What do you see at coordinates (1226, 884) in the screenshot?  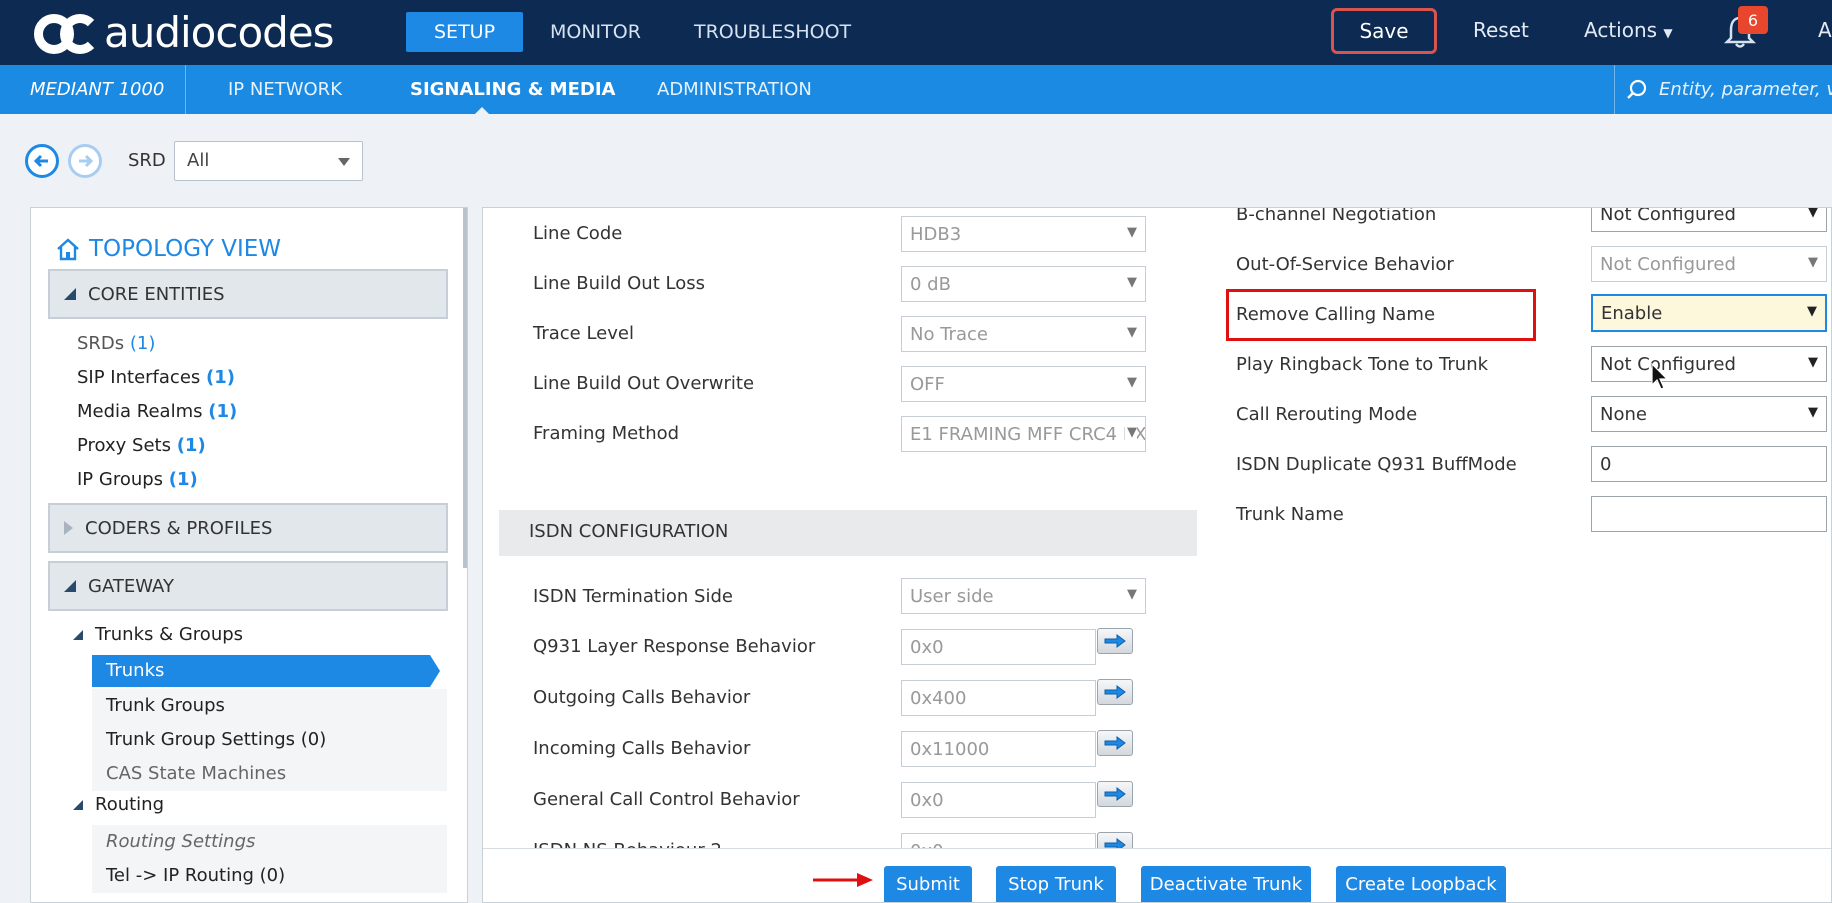 I see `deactivate-trunk-button: Deactivate Trunk` at bounding box center [1226, 884].